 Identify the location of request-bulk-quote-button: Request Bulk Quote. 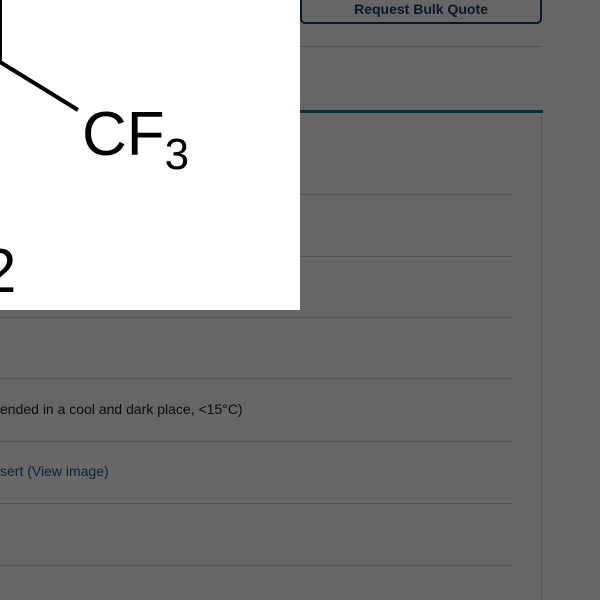
(421, 12).